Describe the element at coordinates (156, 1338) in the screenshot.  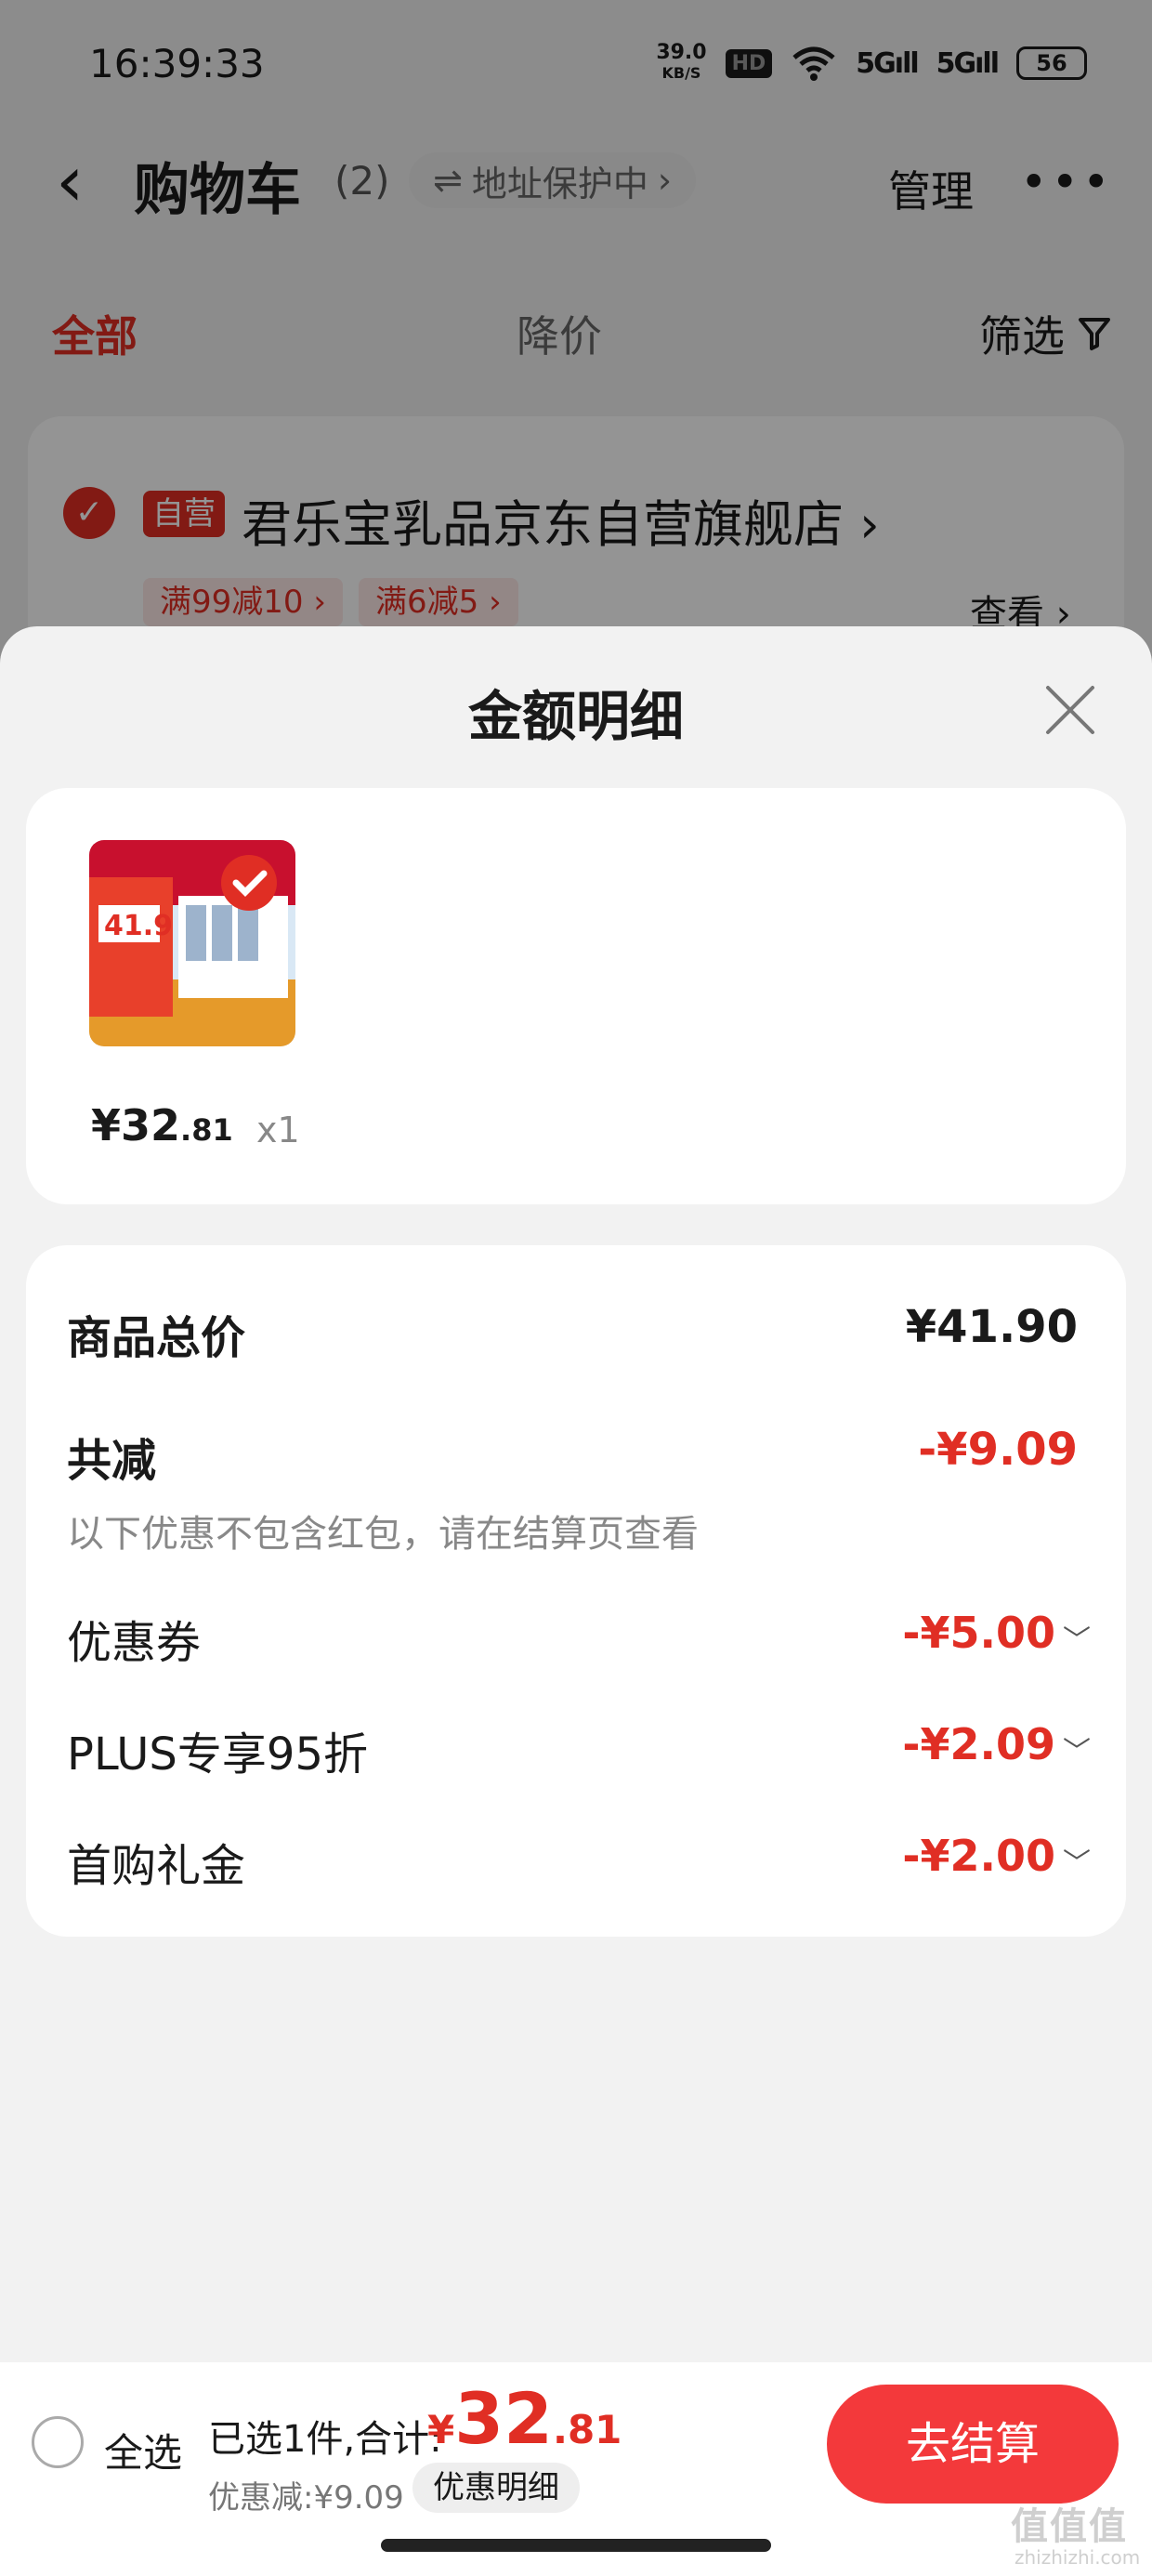
I see `total-price-label: 商品总价` at that location.